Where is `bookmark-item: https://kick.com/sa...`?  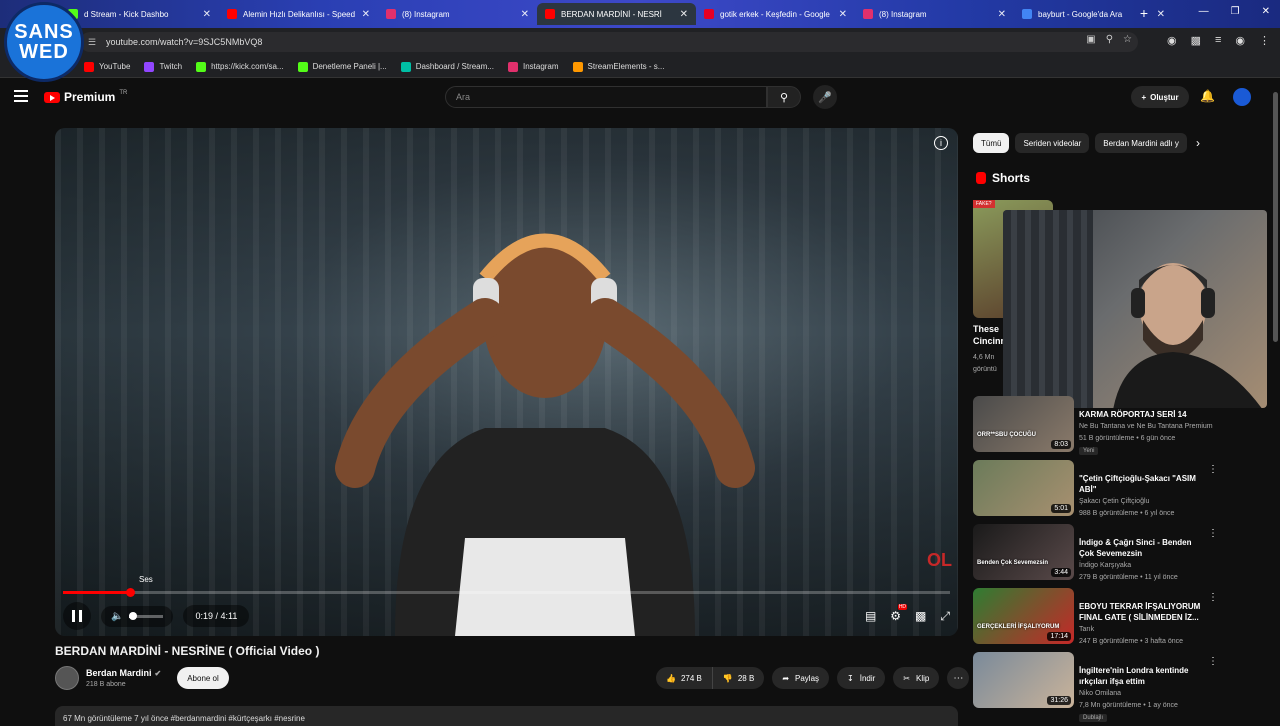
bookmark-item: https://kick.com/sa... is located at coordinates (240, 66).